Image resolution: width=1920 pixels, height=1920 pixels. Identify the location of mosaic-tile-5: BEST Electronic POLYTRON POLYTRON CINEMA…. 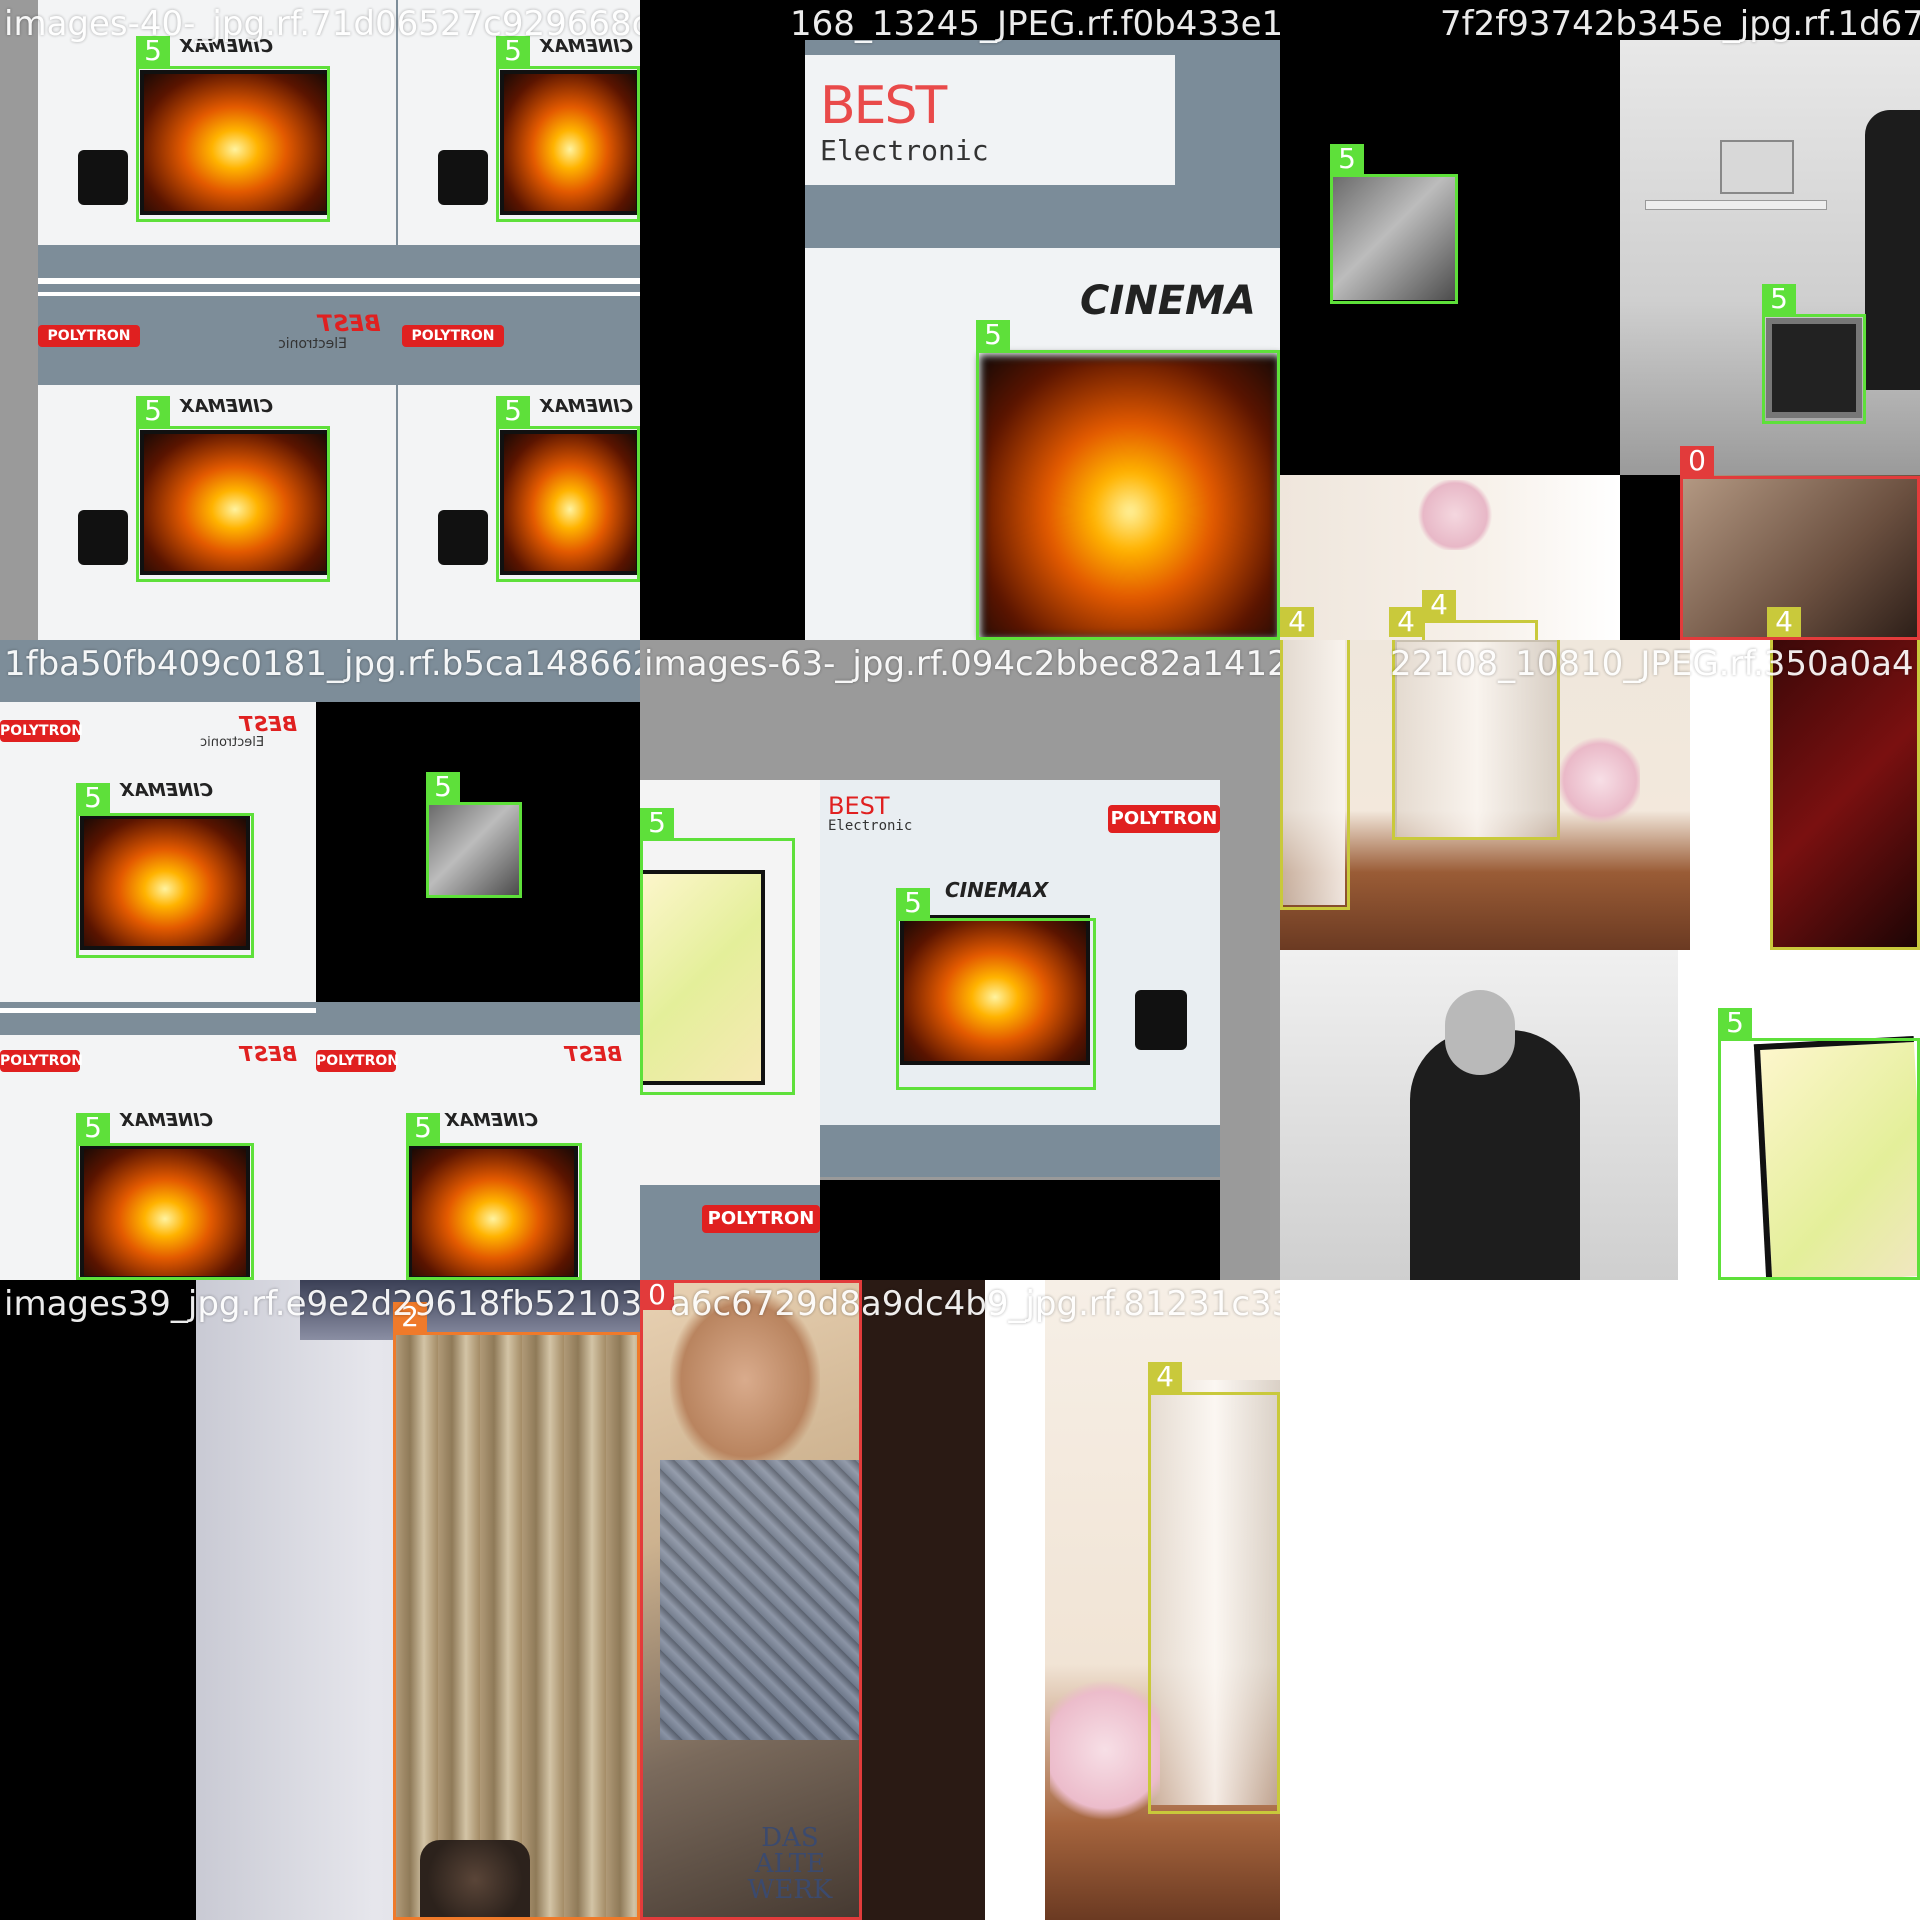
(960, 960).